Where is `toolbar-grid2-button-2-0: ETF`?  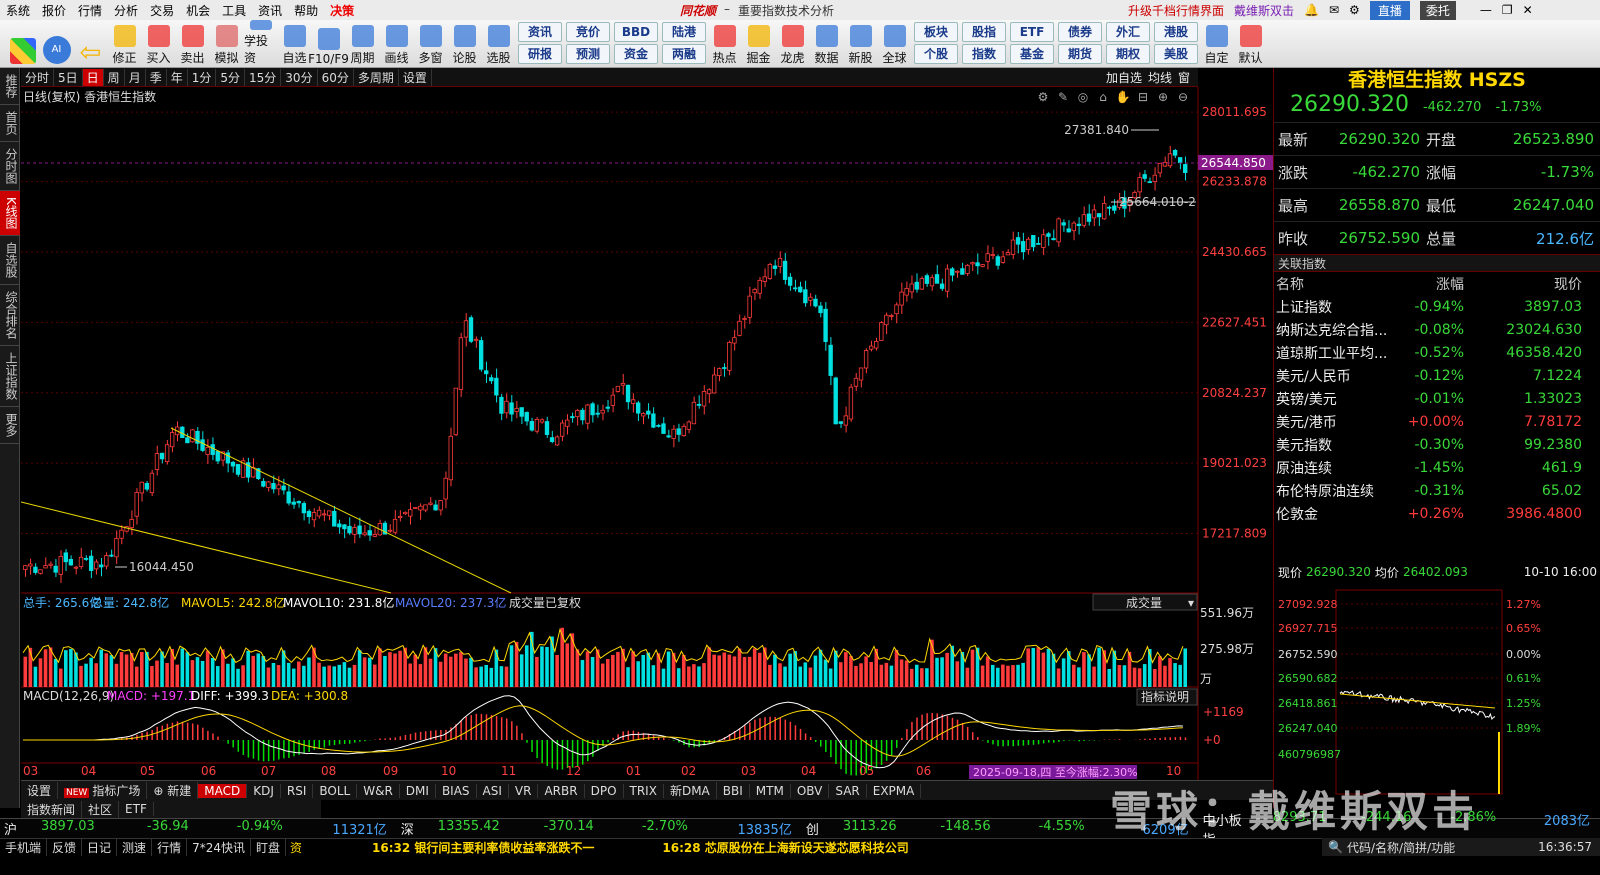
toolbar-grid2-button-2-0: ETF is located at coordinates (1032, 32).